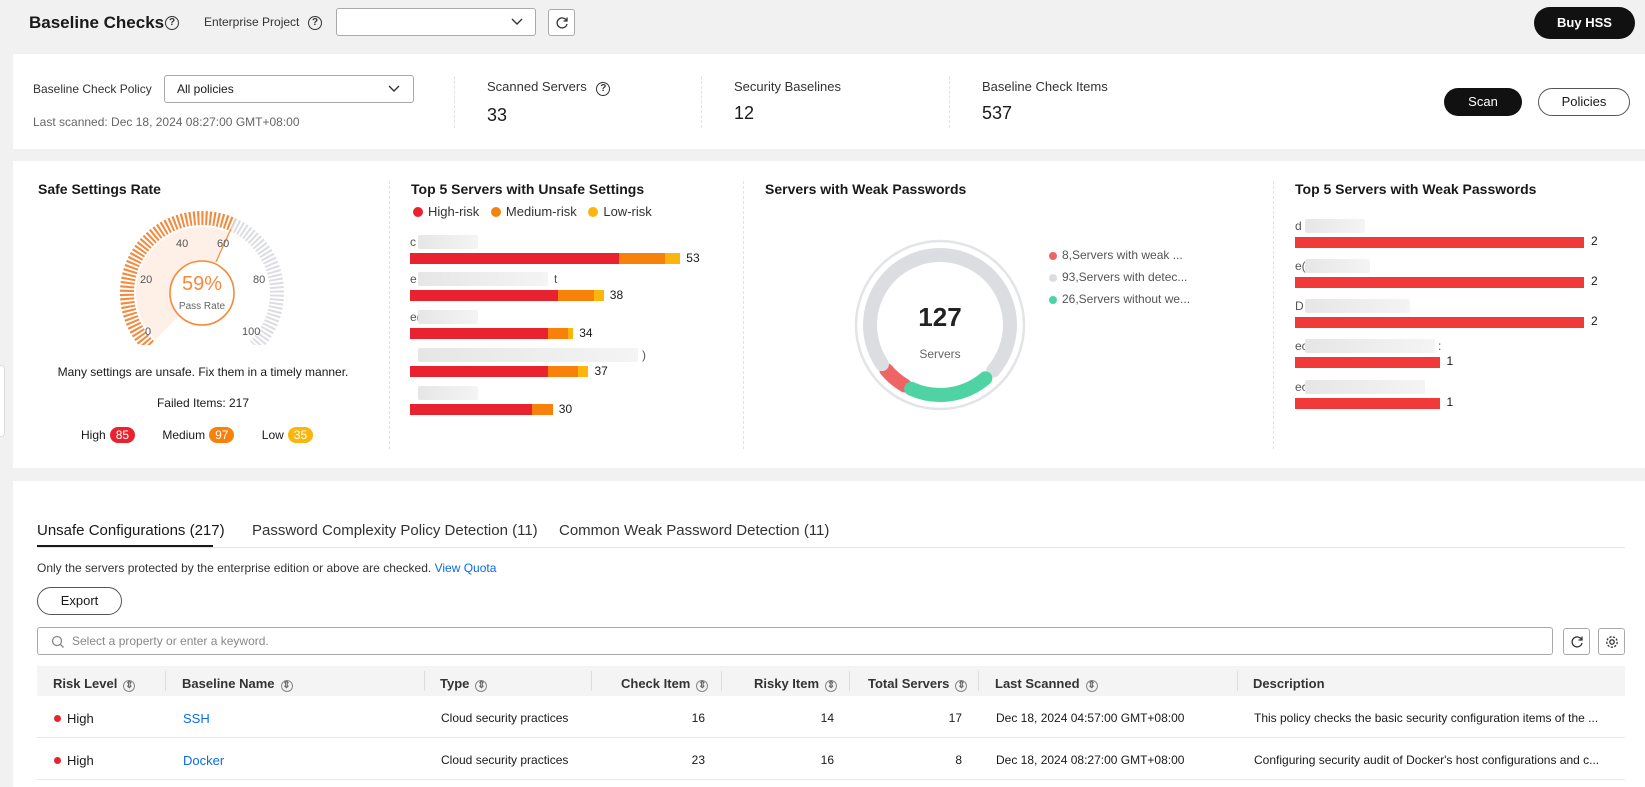 The height and width of the screenshot is (787, 1645). Describe the element at coordinates (796, 684) in the screenshot. I see `col-risky-item: Risky Item ⇕` at that location.